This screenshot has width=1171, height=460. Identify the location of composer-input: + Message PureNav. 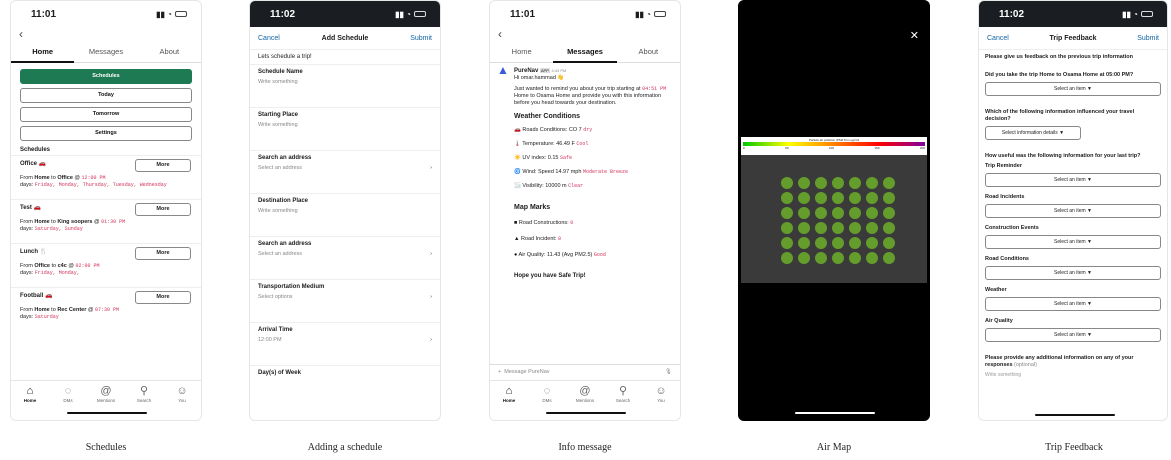
(524, 372).